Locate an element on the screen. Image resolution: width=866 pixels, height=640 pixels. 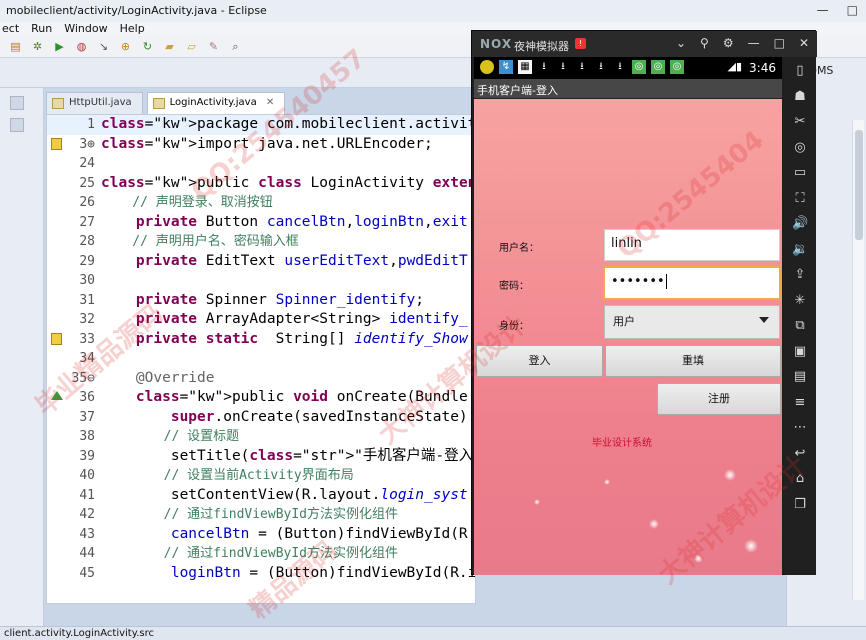
tab-loginactivity: LoginActivity.java ✕ is located at coordinates (216, 103).